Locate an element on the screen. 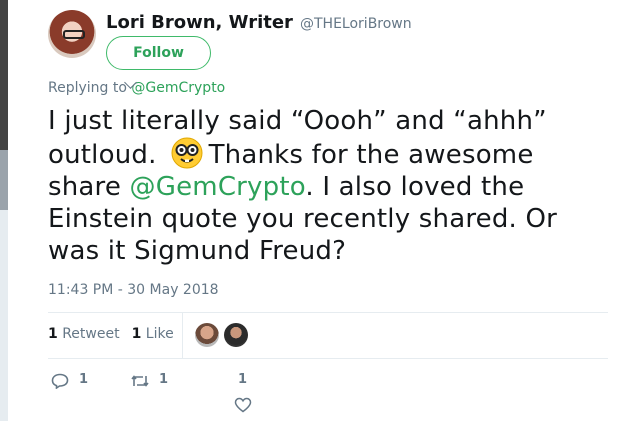 The image size is (640, 421). retweet-label: Retweet is located at coordinates (91, 334).